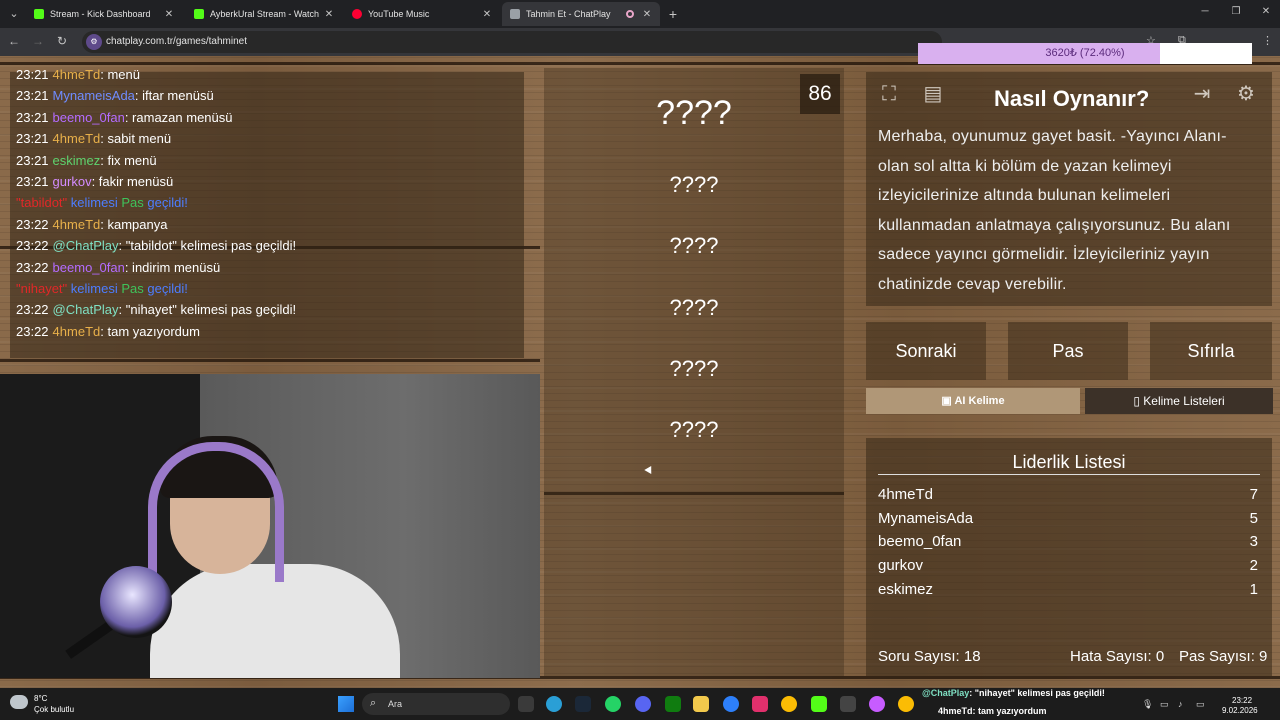 Image resolution: width=1280 pixels, height=720 pixels. What do you see at coordinates (554, 704) in the screenshot?
I see `edge-icon` at bounding box center [554, 704].